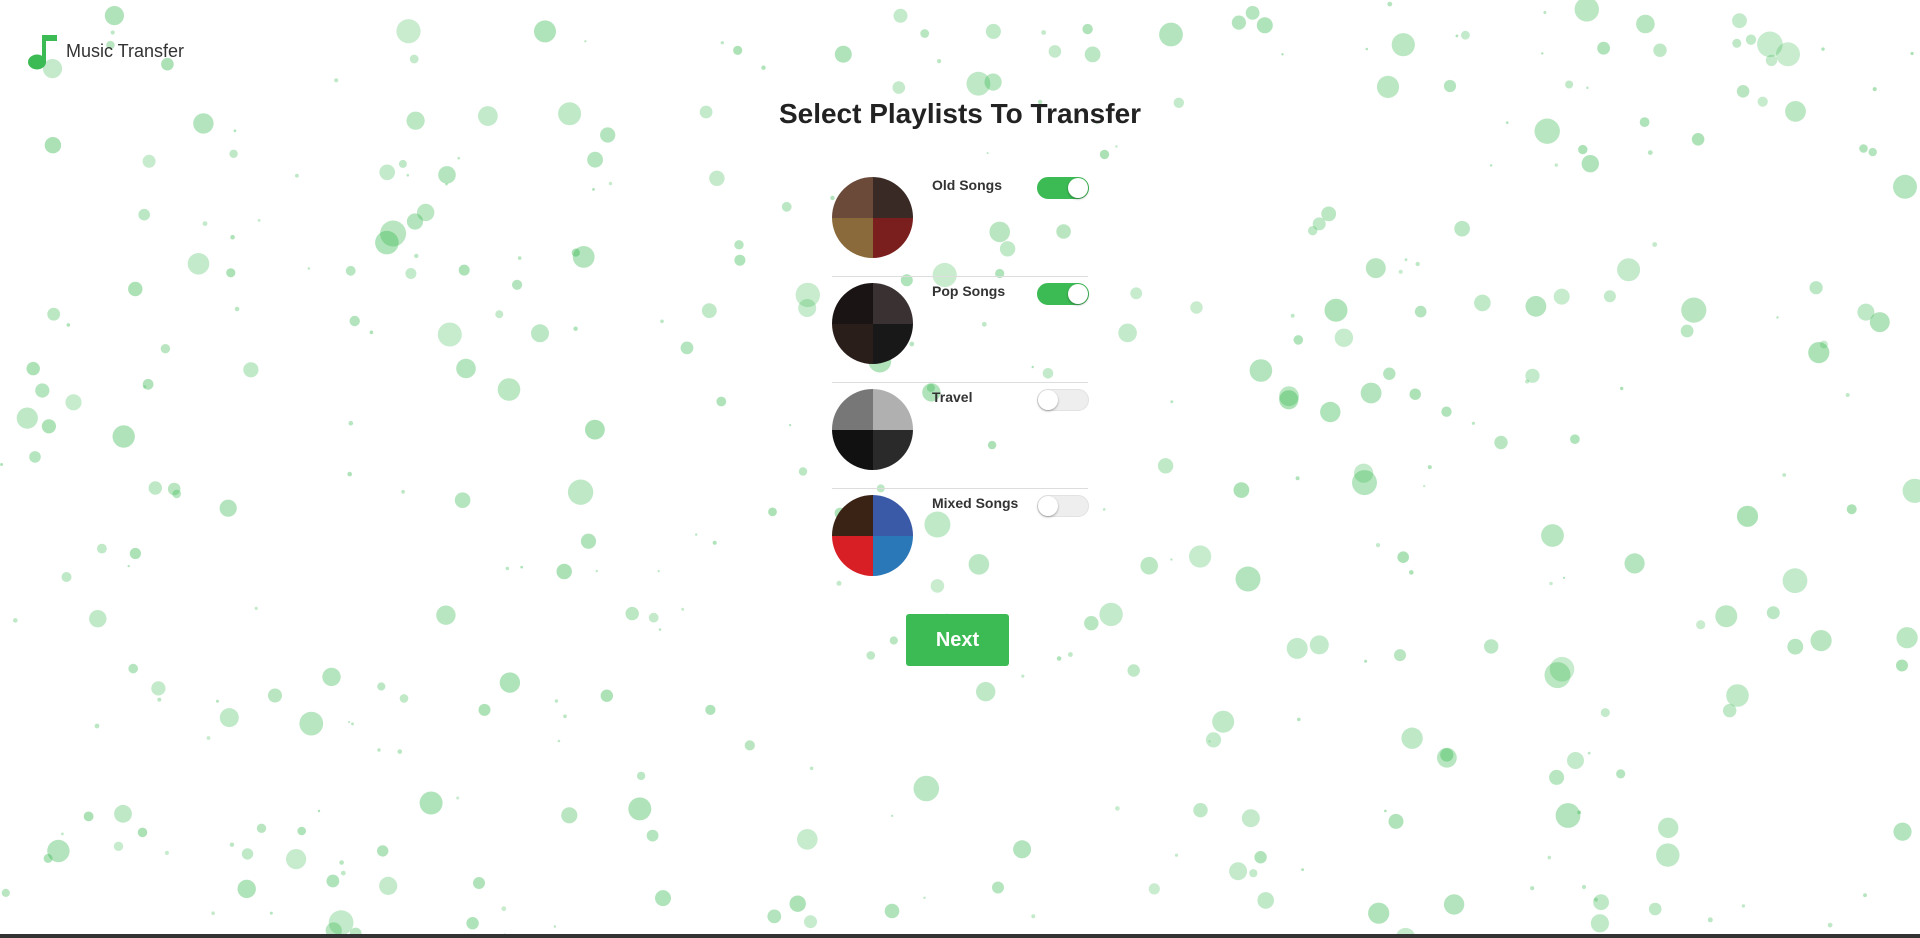 The image size is (1920, 938). What do you see at coordinates (42, 52) in the screenshot?
I see `music-note-icon` at bounding box center [42, 52].